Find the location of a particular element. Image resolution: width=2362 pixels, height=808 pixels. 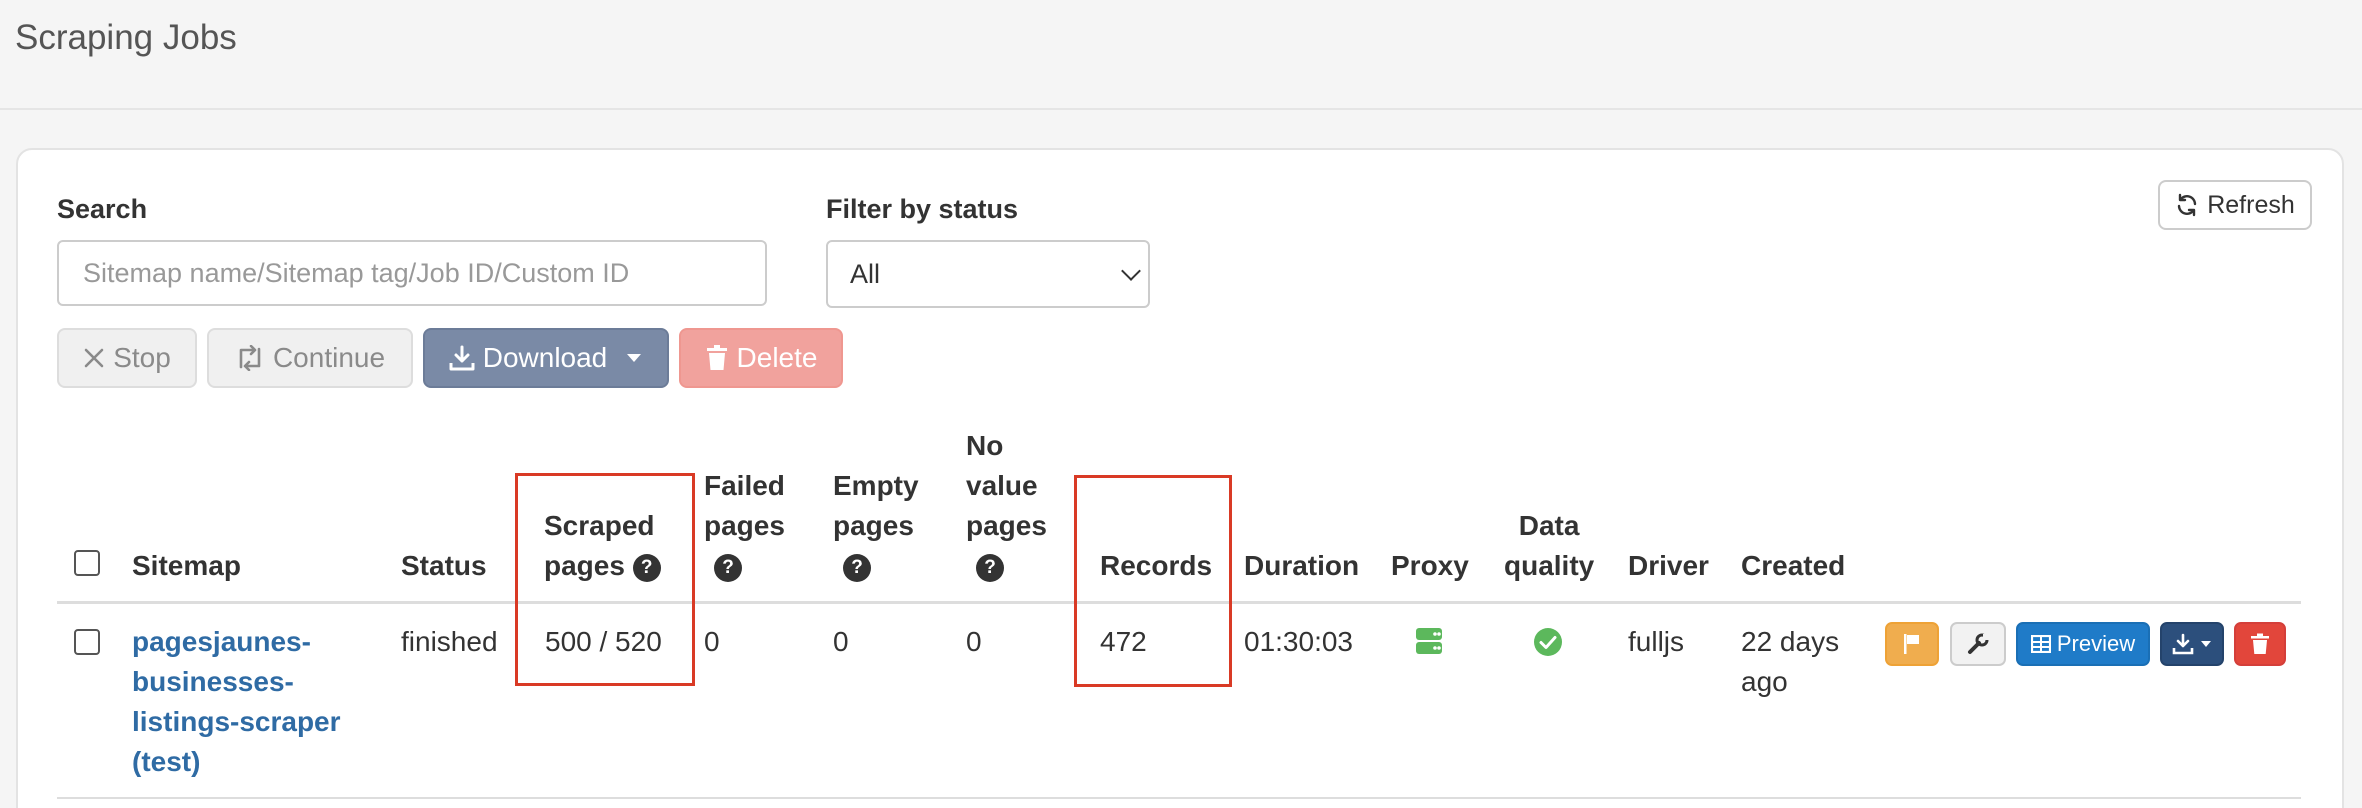

continue-label: Continue is located at coordinates (329, 357).